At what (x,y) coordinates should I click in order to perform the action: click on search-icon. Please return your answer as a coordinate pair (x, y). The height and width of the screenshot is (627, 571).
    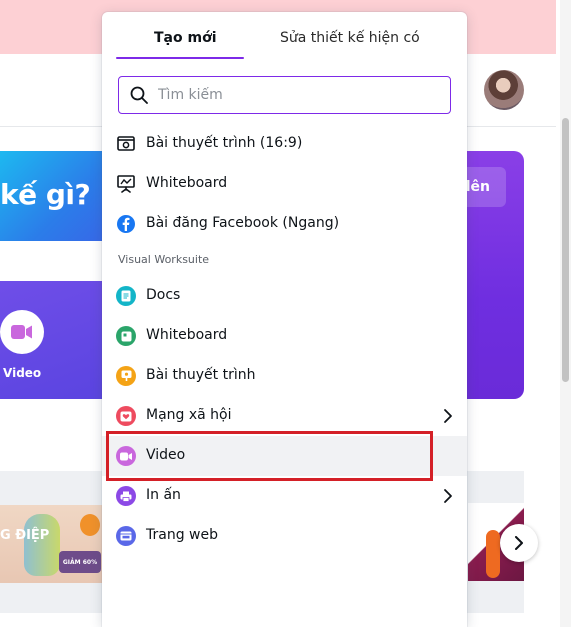
    Looking at the image, I should click on (139, 95).